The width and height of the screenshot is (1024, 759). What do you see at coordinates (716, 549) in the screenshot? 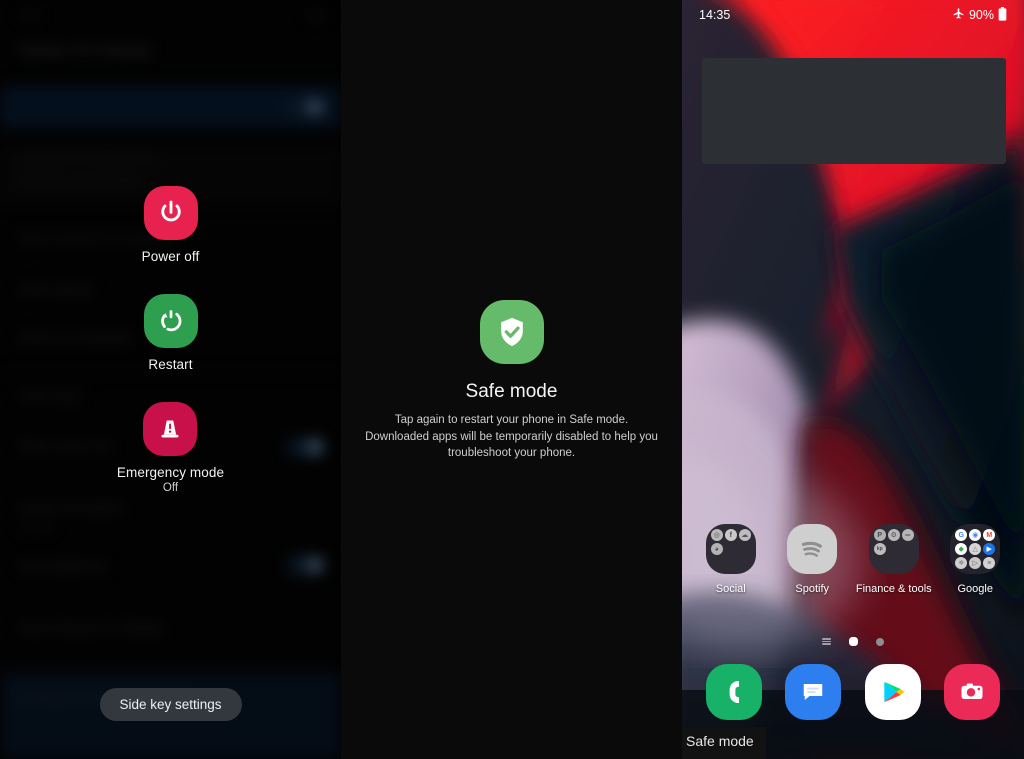
I see `reddit-icon: ◕` at bounding box center [716, 549].